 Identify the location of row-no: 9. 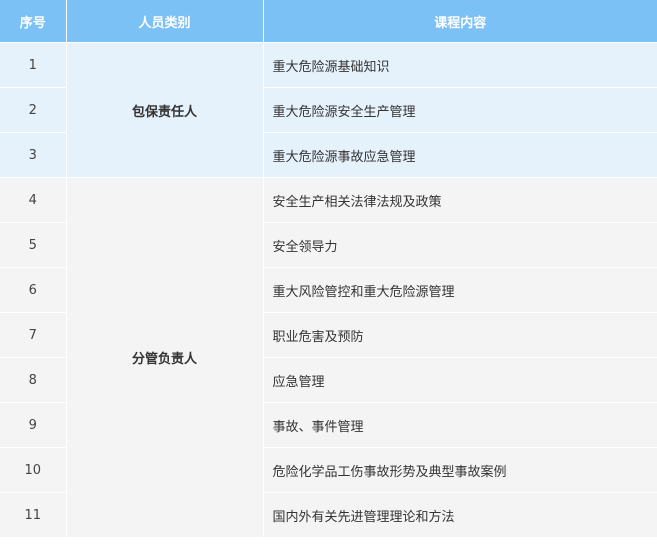
(33, 425).